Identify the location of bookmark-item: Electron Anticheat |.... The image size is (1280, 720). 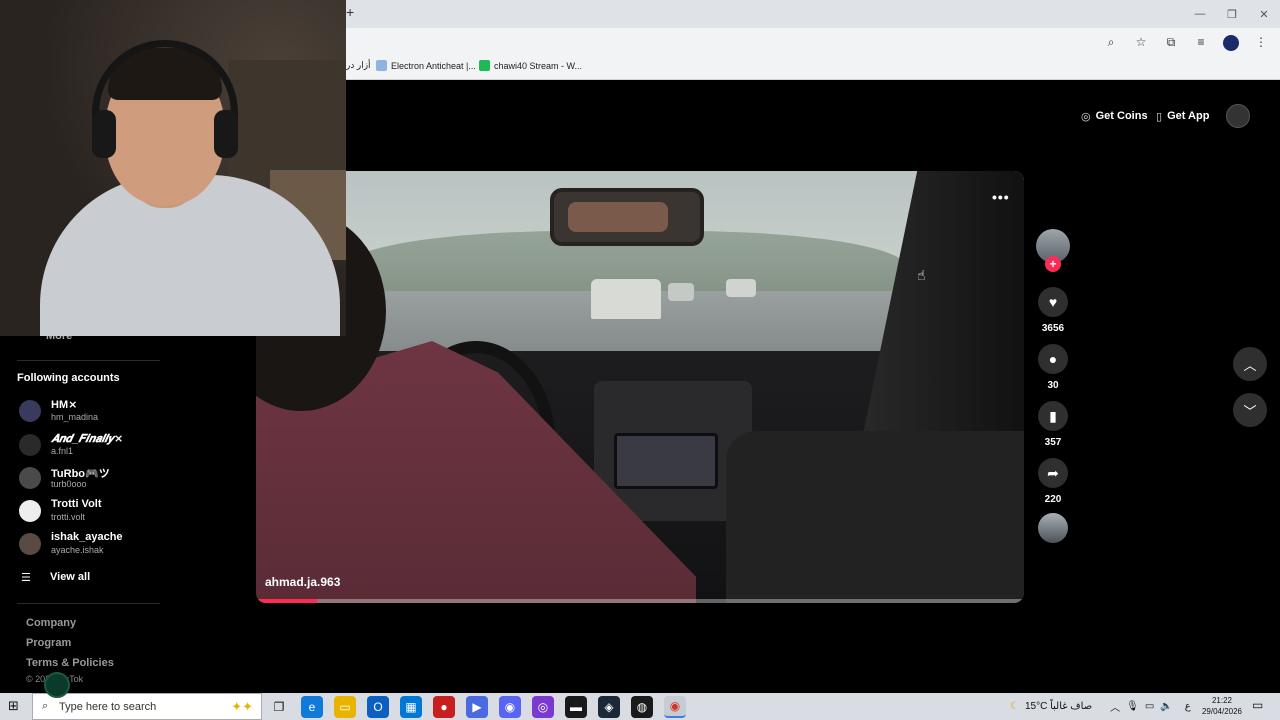
(426, 65).